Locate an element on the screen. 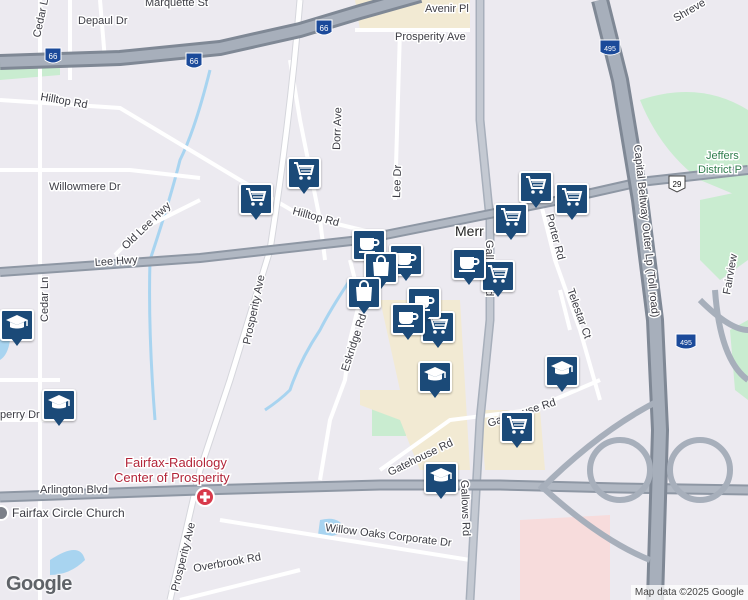 The image size is (748, 600). place-label-radiology: Center of Prosperity is located at coordinates (172, 477).